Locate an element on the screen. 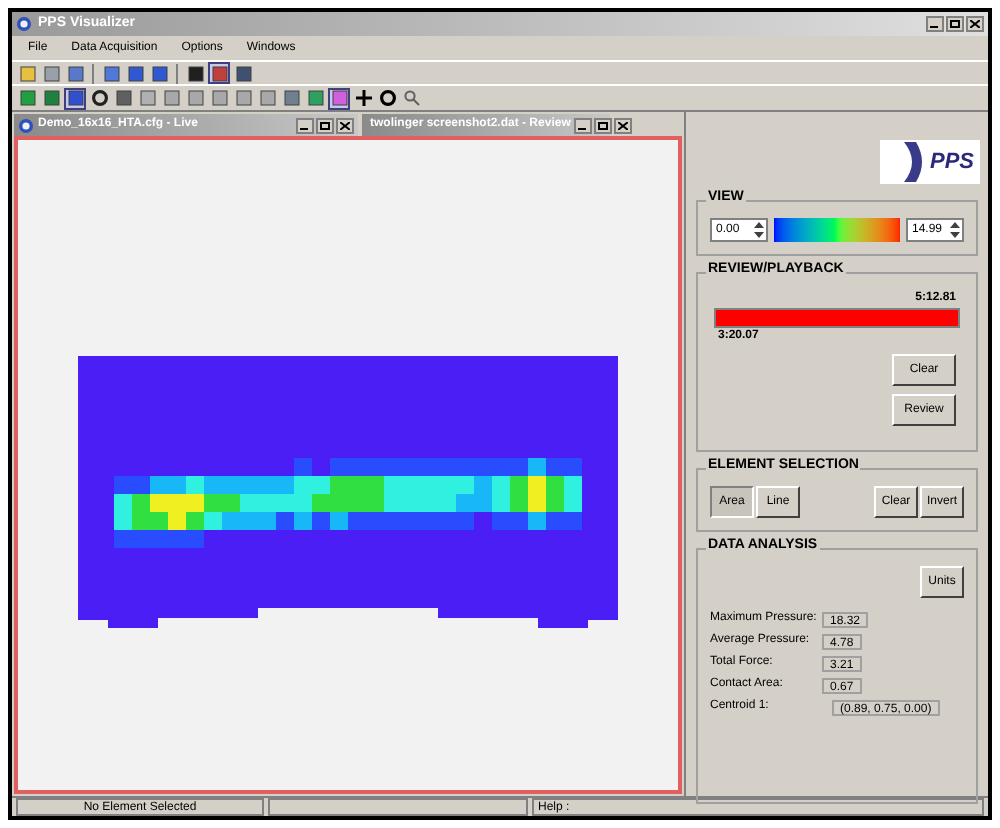 The width and height of the screenshot is (1000, 828). logo-text: PPS is located at coordinates (951, 162).